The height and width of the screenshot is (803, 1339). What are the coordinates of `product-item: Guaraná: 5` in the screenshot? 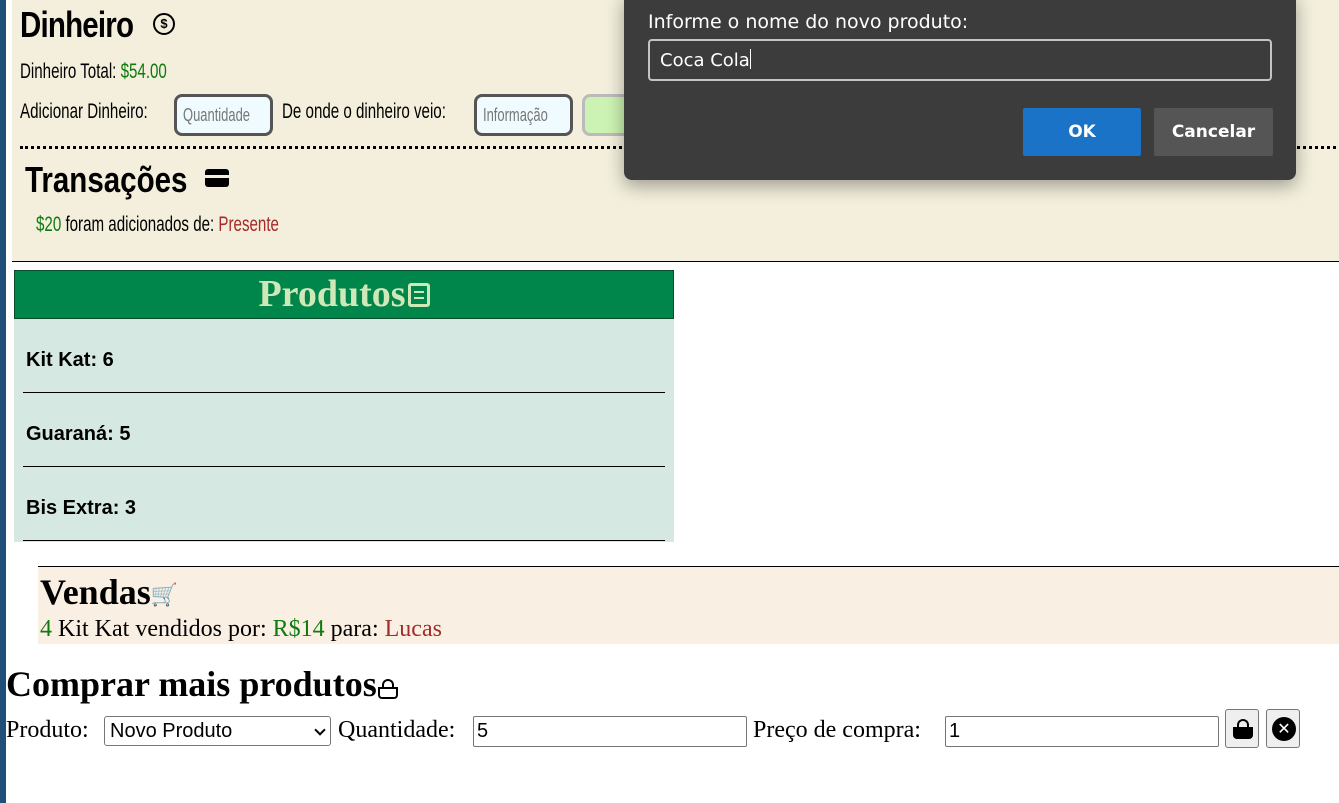 It's located at (344, 430).